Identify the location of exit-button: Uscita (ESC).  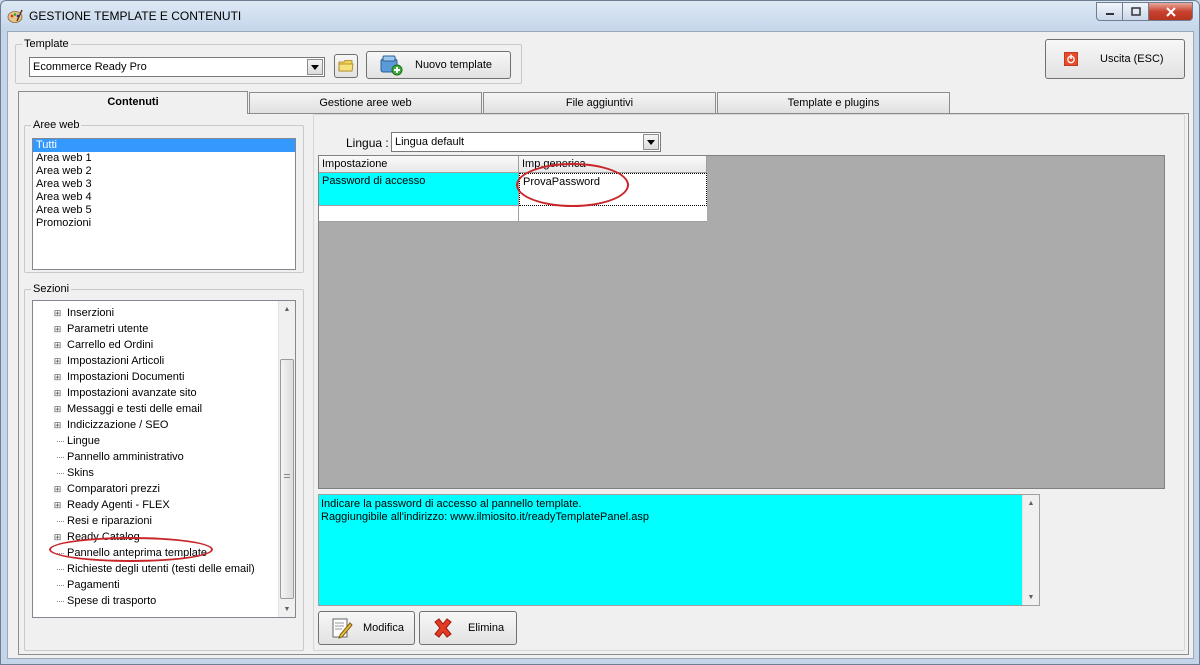
(1115, 59).